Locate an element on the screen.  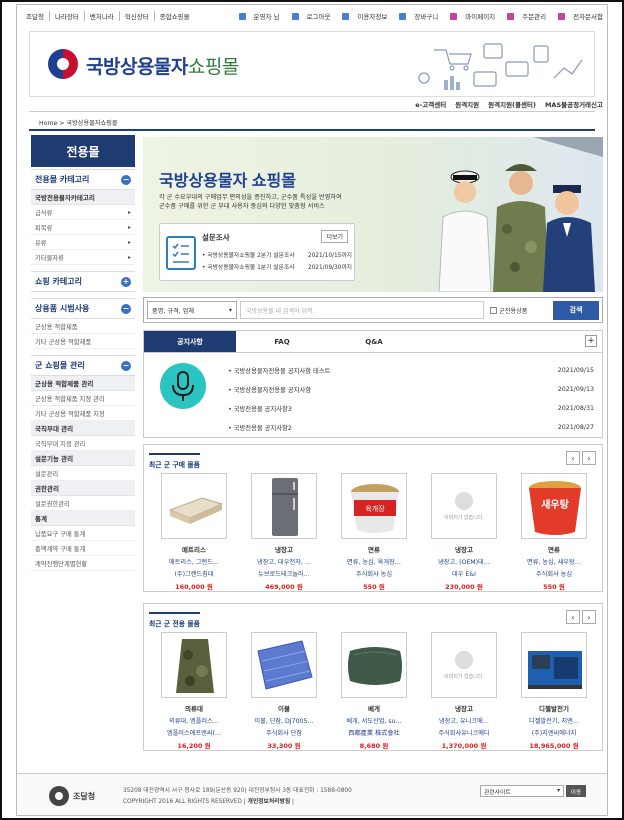
user-menu-item: 이용자정보 is located at coordinates (361, 16).